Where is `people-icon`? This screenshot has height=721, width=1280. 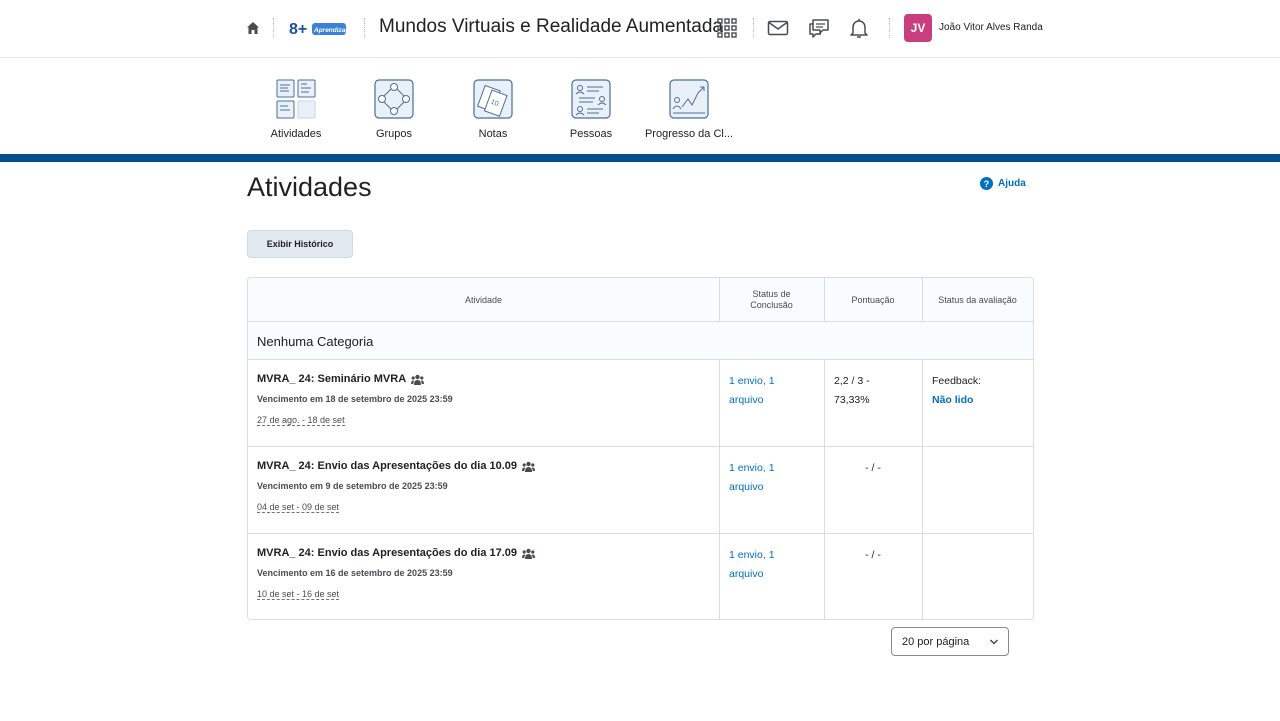 people-icon is located at coordinates (591, 99).